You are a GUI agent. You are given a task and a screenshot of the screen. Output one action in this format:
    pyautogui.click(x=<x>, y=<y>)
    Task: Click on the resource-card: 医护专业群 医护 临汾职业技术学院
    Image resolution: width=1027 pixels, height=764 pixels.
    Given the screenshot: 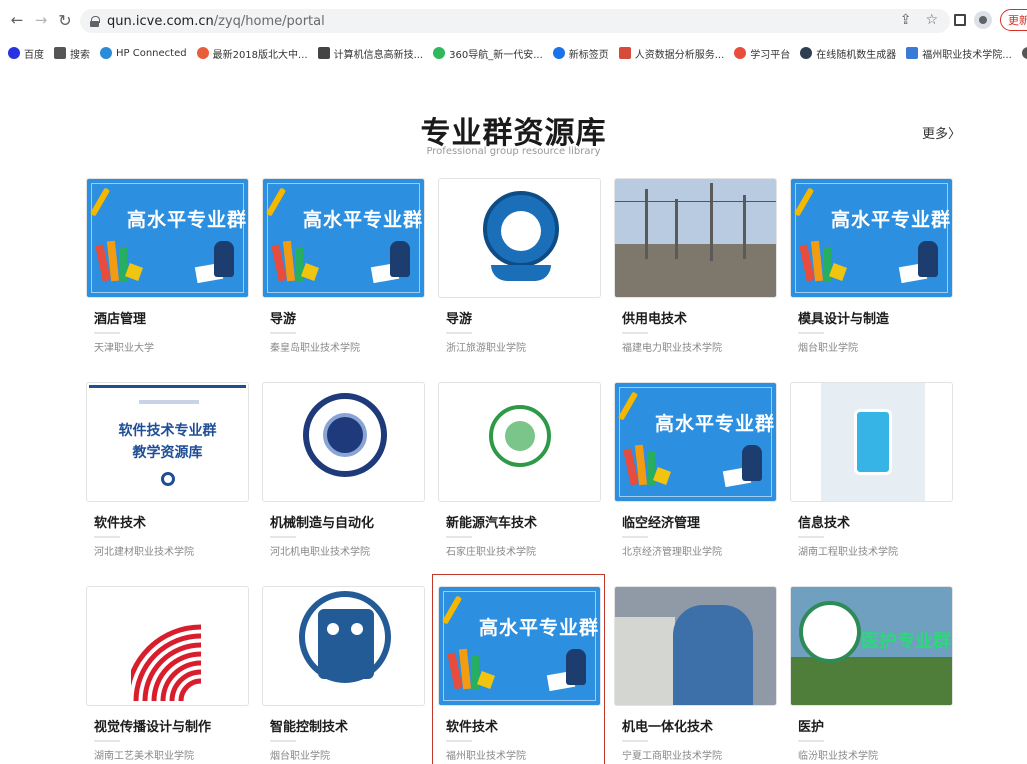 What is the action you would take?
    pyautogui.click(x=871, y=674)
    